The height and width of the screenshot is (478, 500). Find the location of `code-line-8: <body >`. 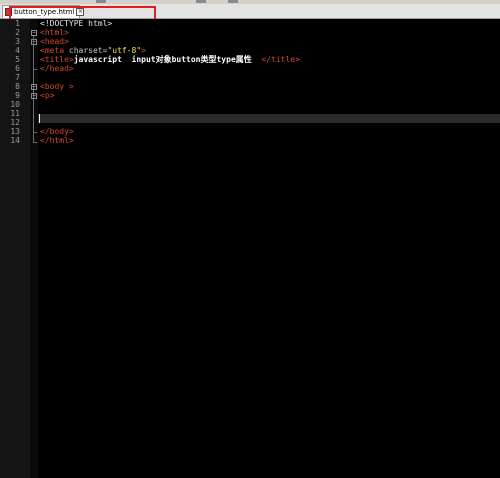

code-line-8: <body > is located at coordinates (57, 87).